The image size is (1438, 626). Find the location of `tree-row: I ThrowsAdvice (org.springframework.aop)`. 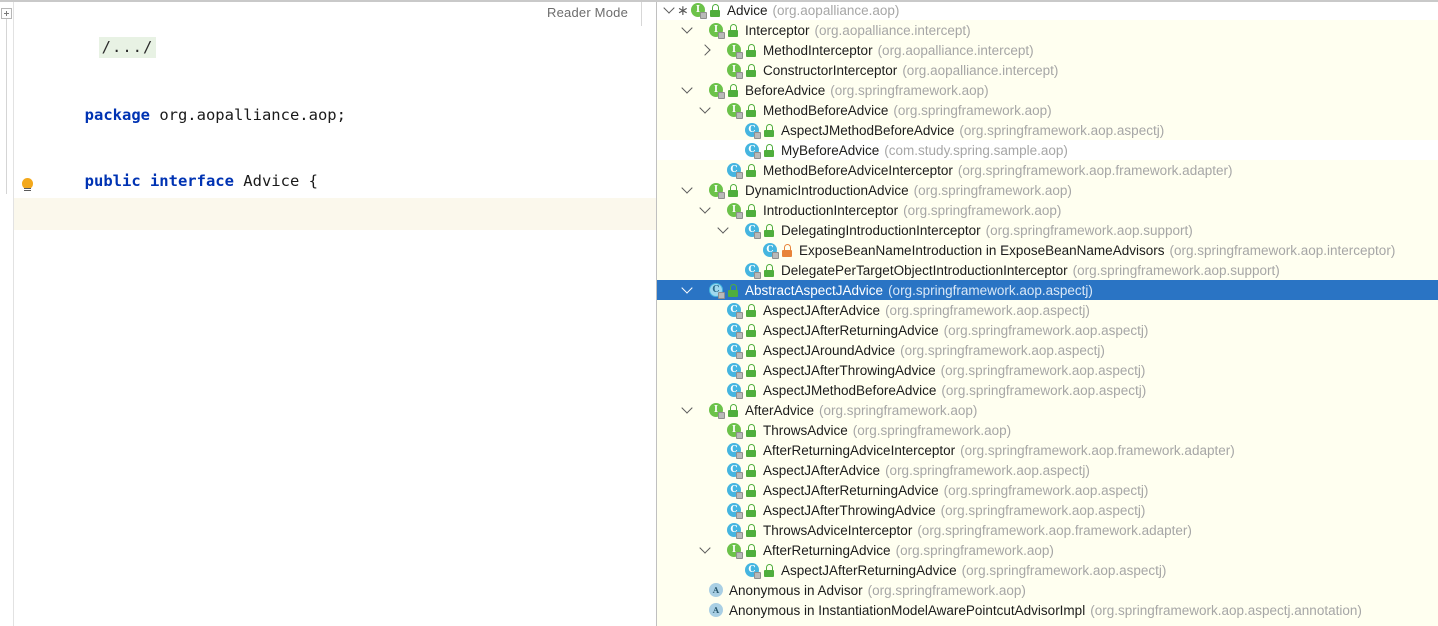

tree-row: I ThrowsAdvice (org.springframework.aop) is located at coordinates (1047, 430).